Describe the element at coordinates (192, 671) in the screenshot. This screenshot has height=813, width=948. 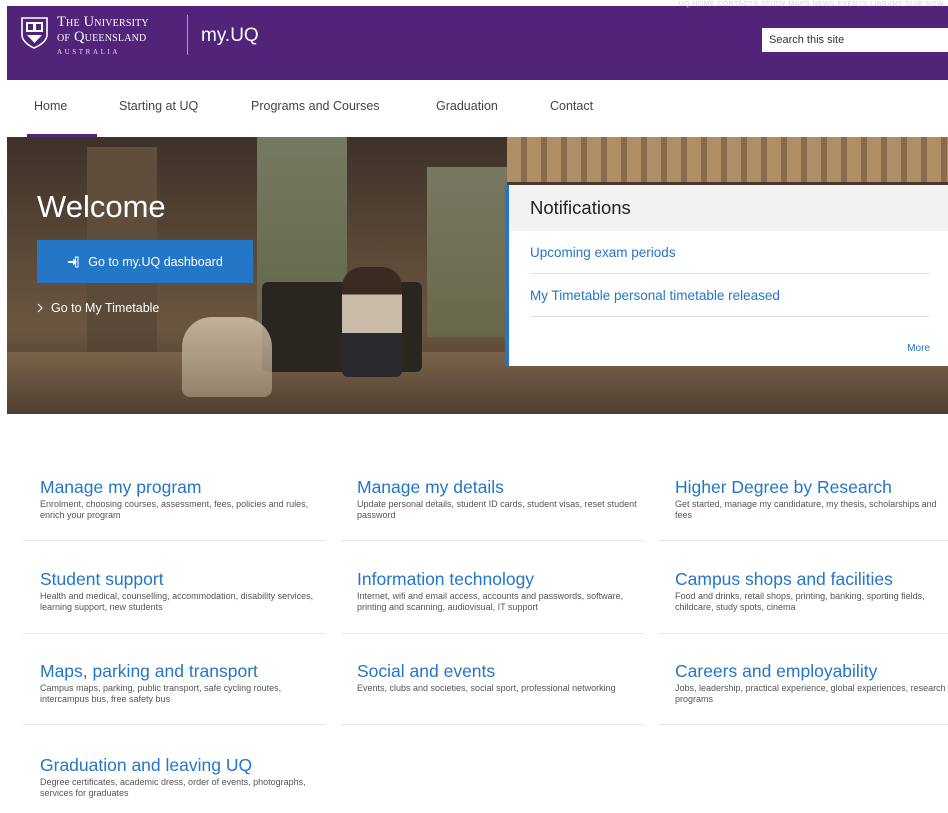
I see `card-title: Maps, parking and transport` at that location.